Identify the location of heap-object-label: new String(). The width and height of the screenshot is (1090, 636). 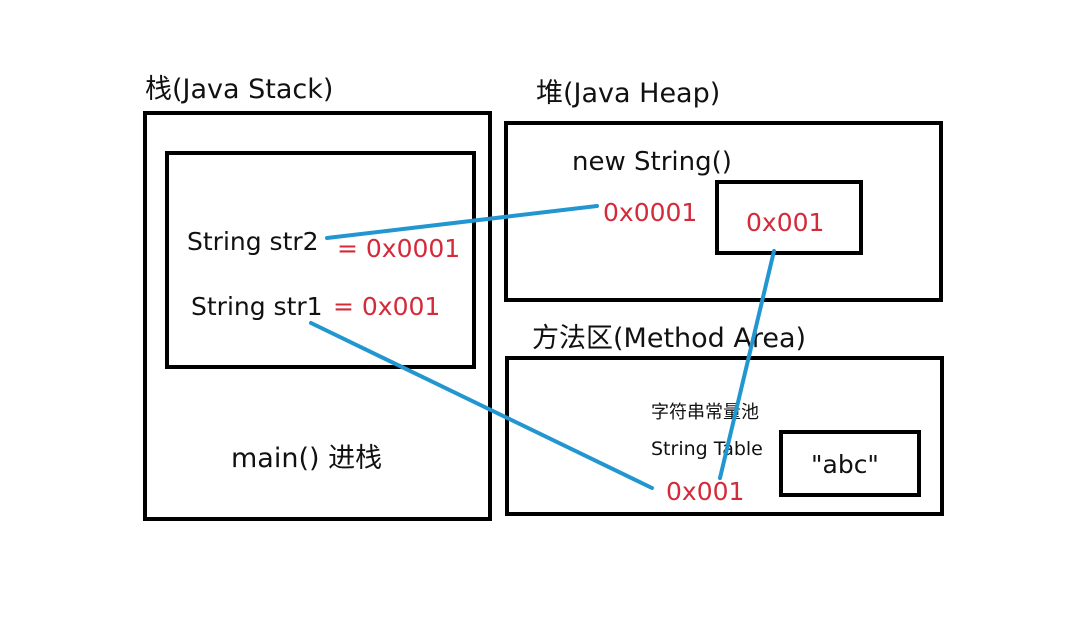
(652, 162).